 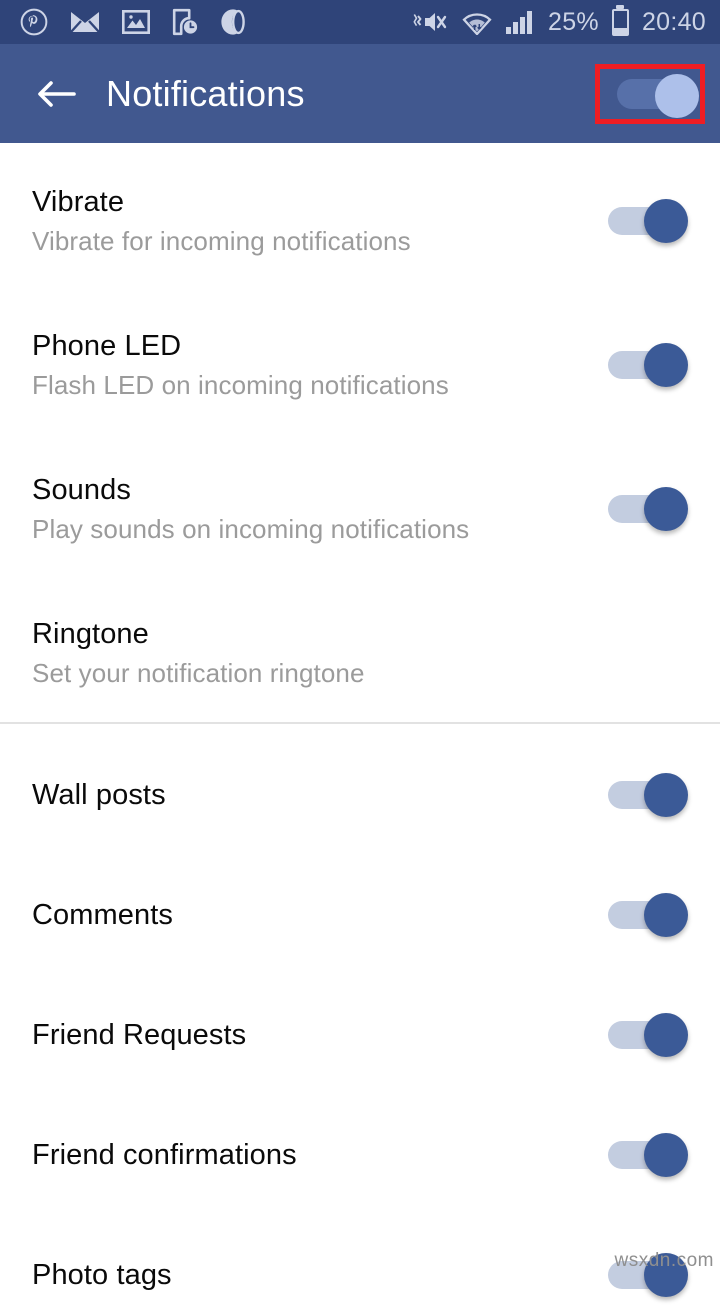 I want to click on device-clock-icon, so click(x=185, y=22).